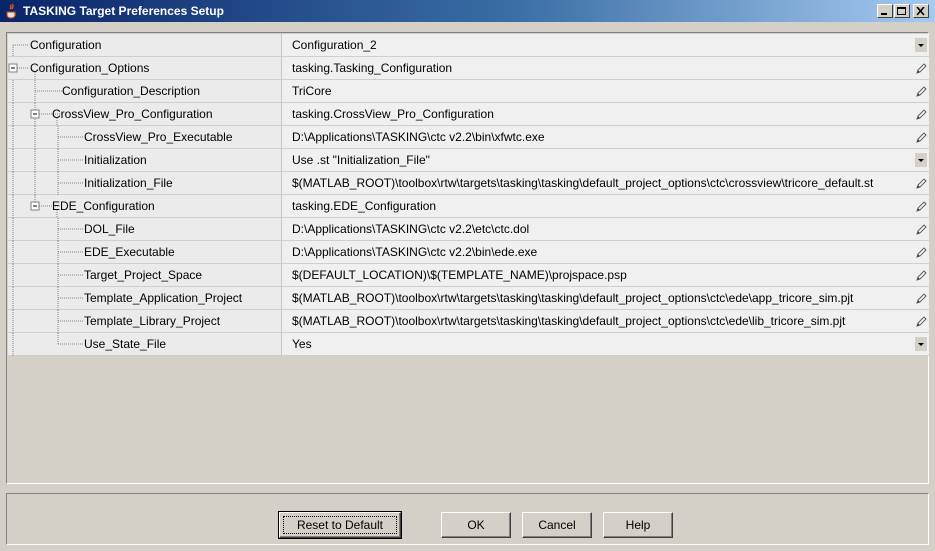  Describe the element at coordinates (605, 68) in the screenshot. I see `property-value-cell: tasking.Tasking_Configuration` at that location.